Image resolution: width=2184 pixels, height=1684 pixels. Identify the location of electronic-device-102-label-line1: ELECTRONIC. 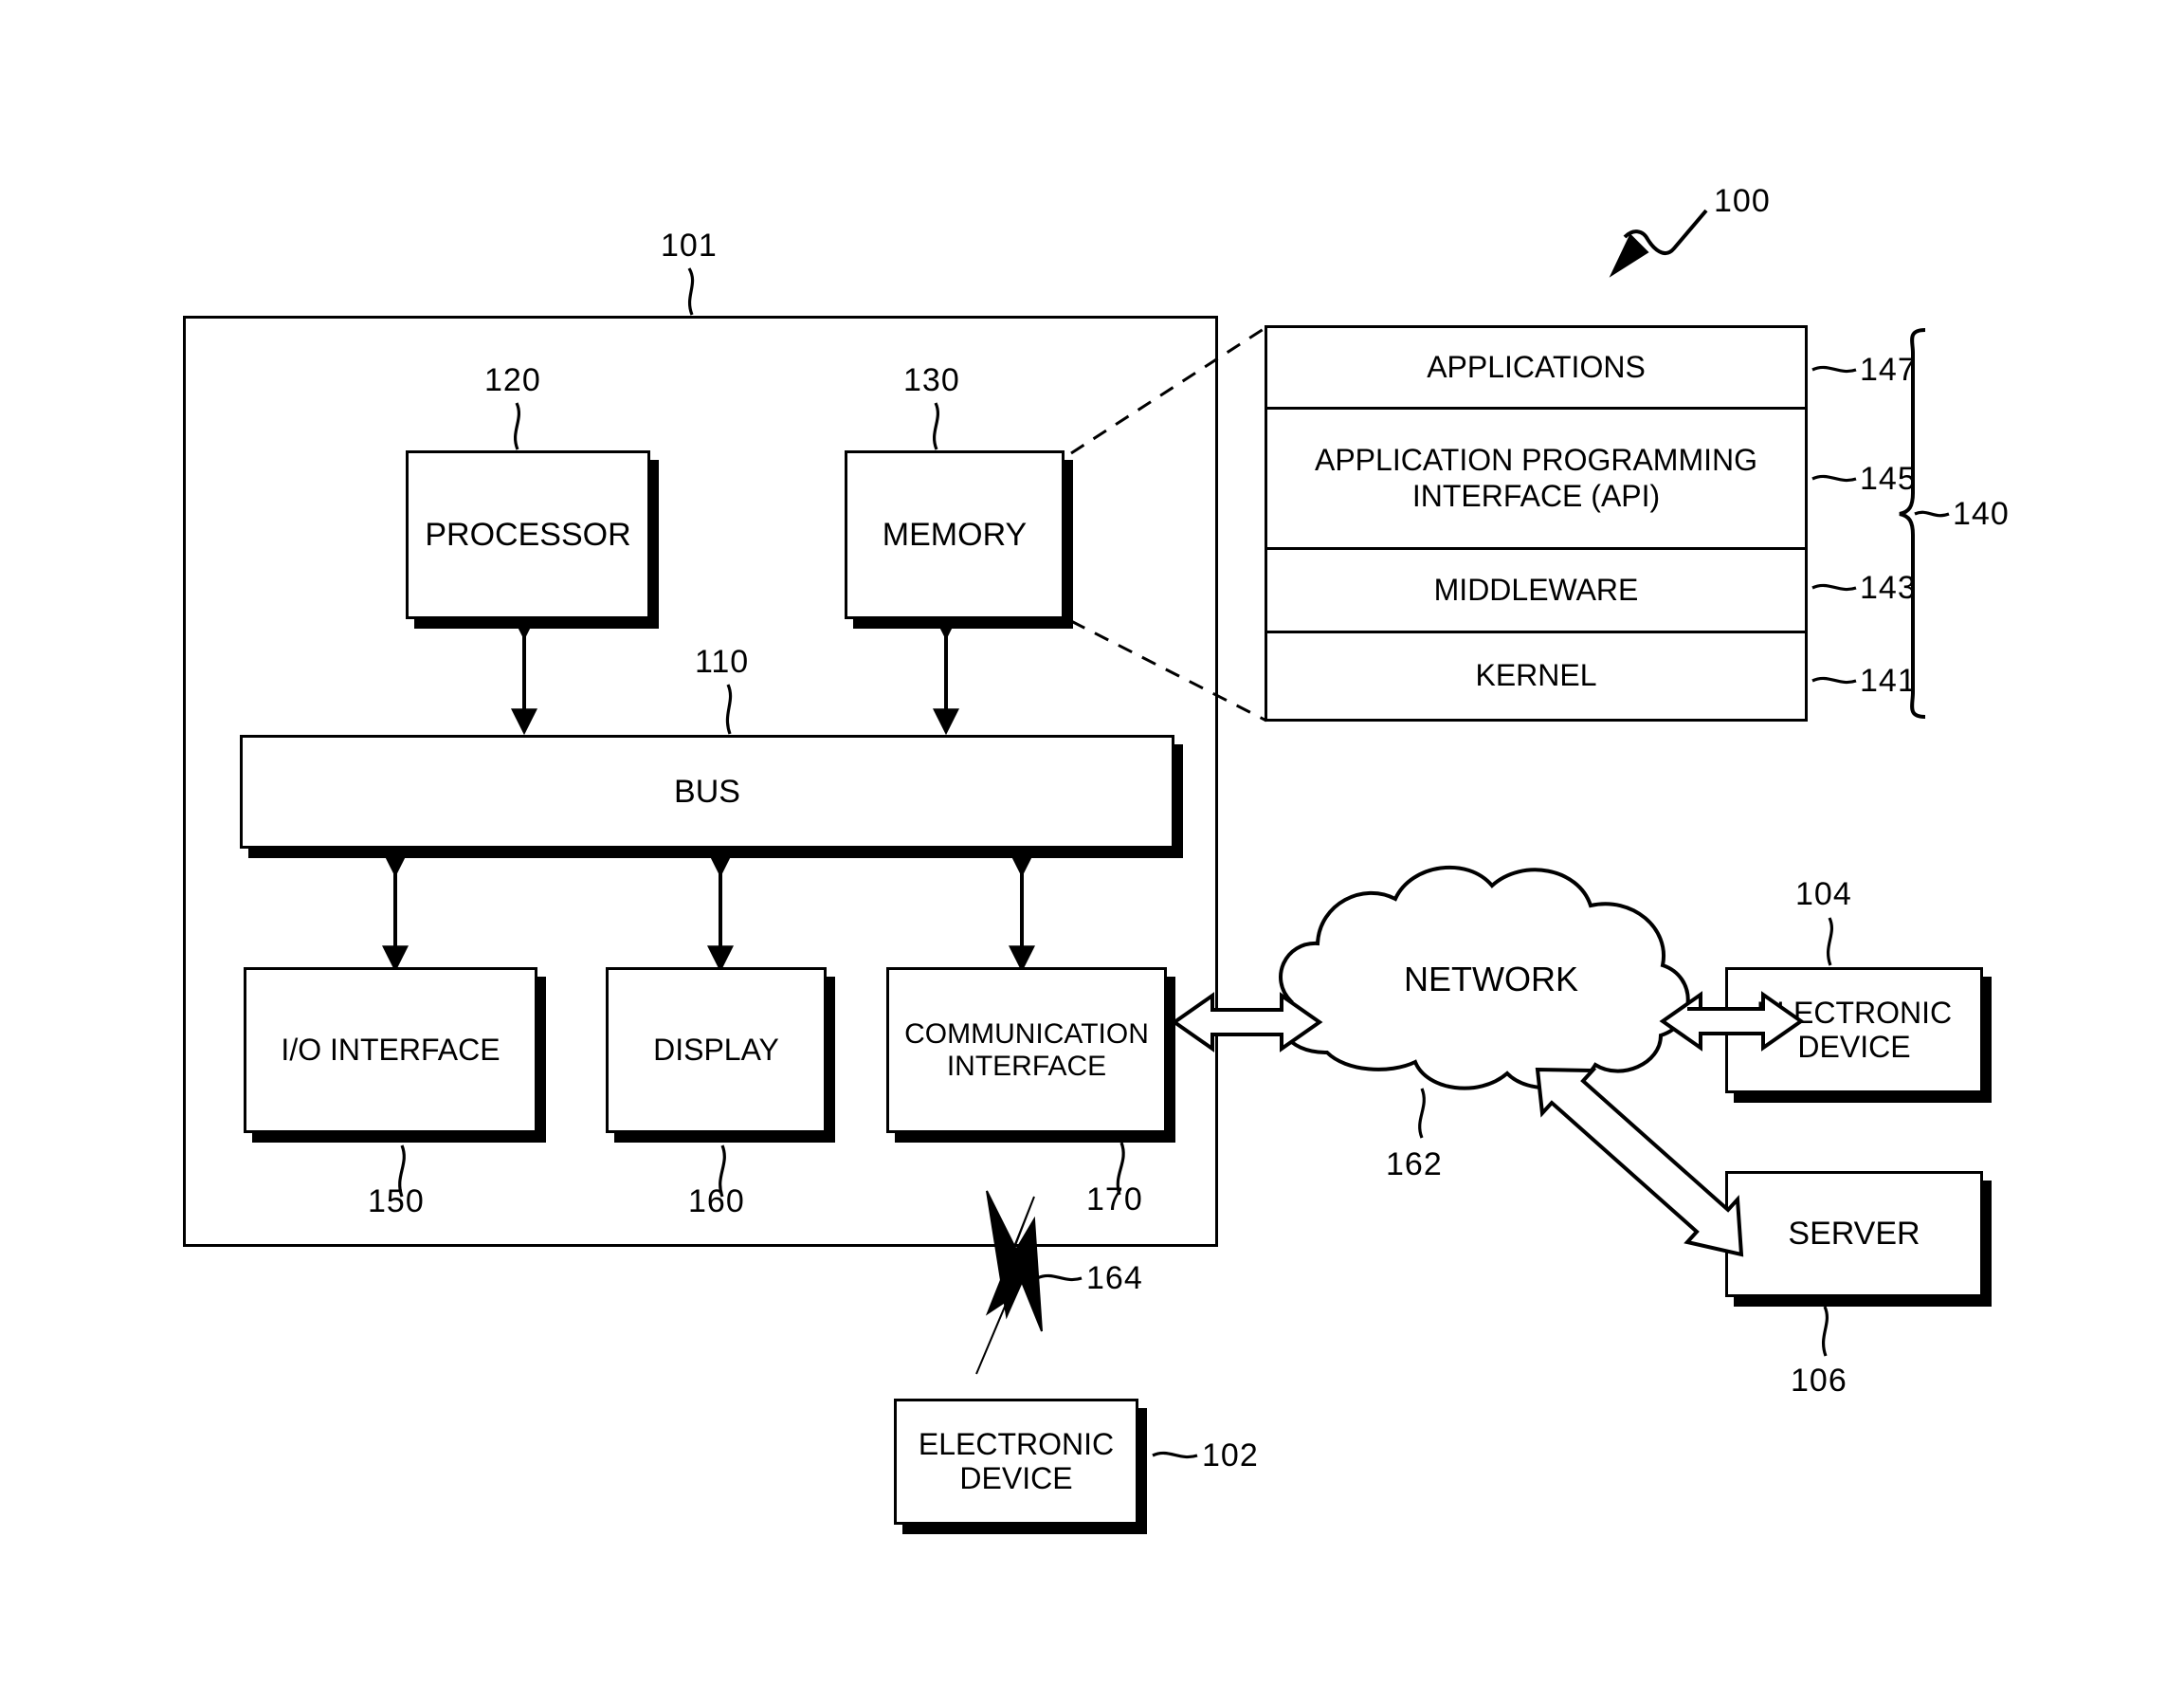
(1017, 1443).